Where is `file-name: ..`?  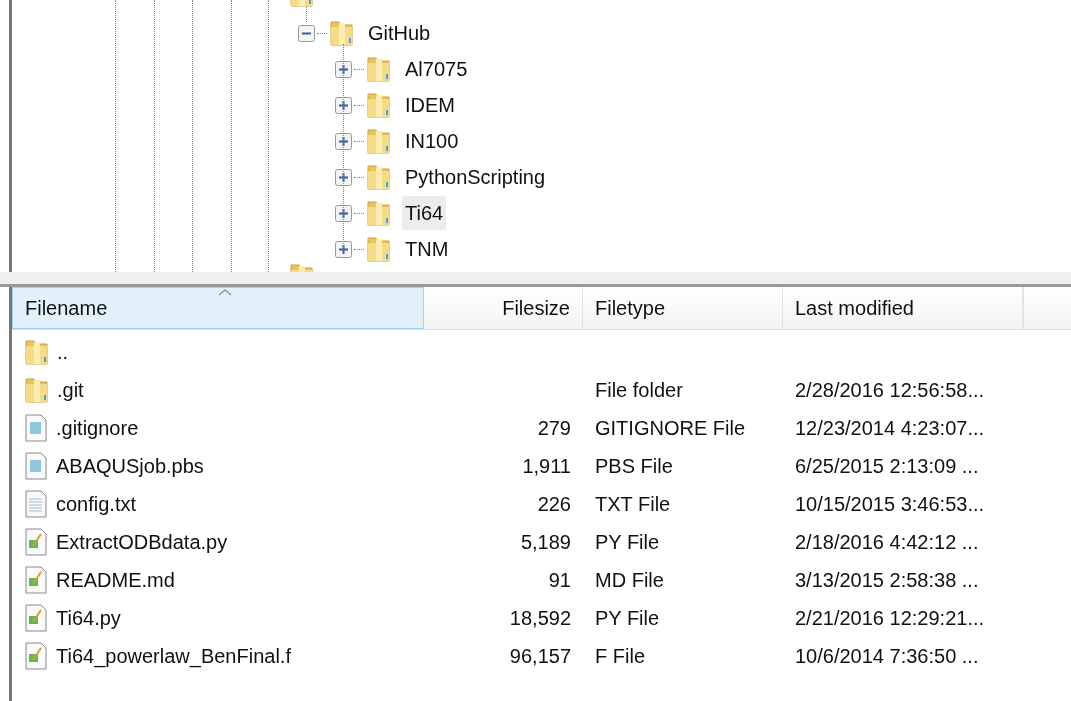
file-name: .. is located at coordinates (63, 352).